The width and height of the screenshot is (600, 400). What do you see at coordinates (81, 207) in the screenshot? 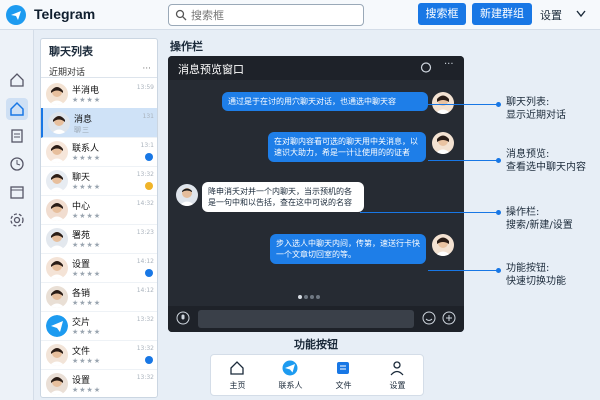
I see `chat-row-name: 中心` at bounding box center [81, 207].